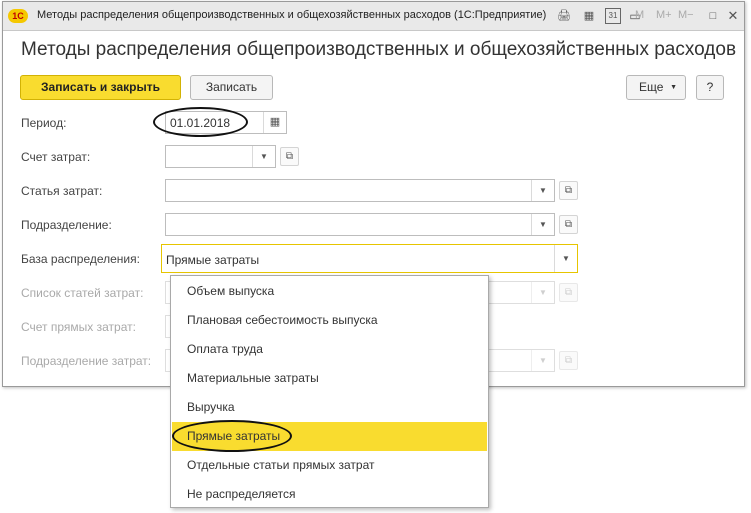 This screenshot has width=751, height=513. I want to click on memory-minus-button: M−, so click(686, 15).